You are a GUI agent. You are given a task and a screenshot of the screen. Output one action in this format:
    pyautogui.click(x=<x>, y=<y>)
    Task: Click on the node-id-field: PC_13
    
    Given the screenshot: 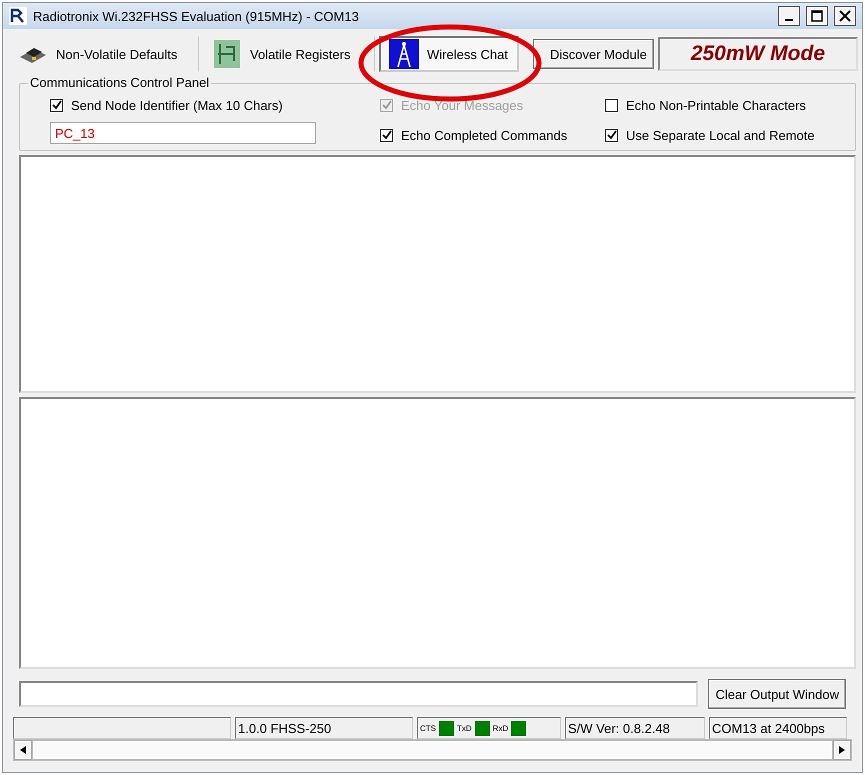 What is the action you would take?
    pyautogui.click(x=183, y=133)
    